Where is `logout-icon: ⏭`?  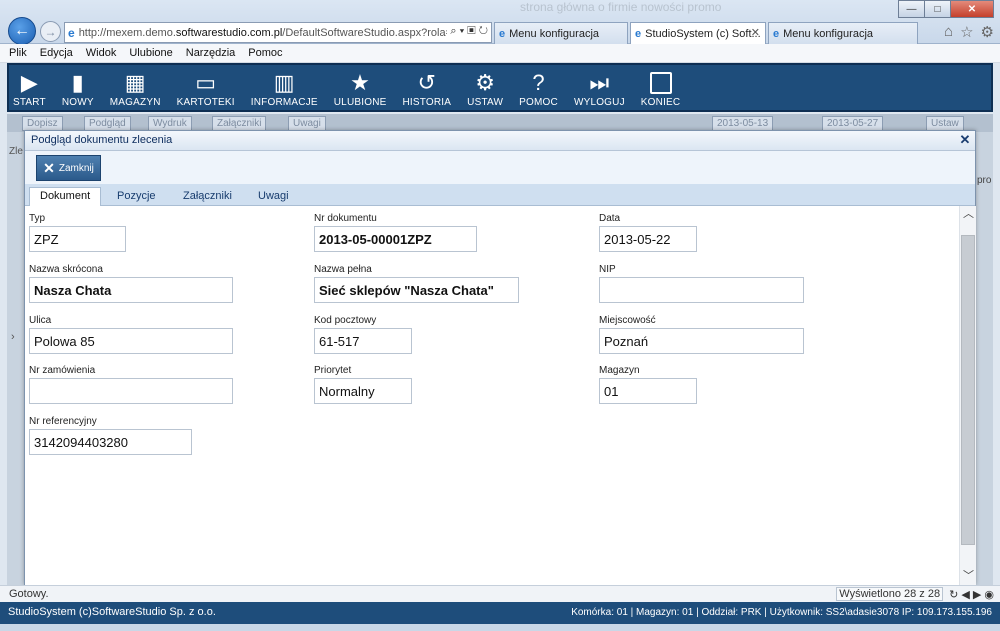 logout-icon: ⏭ is located at coordinates (599, 82).